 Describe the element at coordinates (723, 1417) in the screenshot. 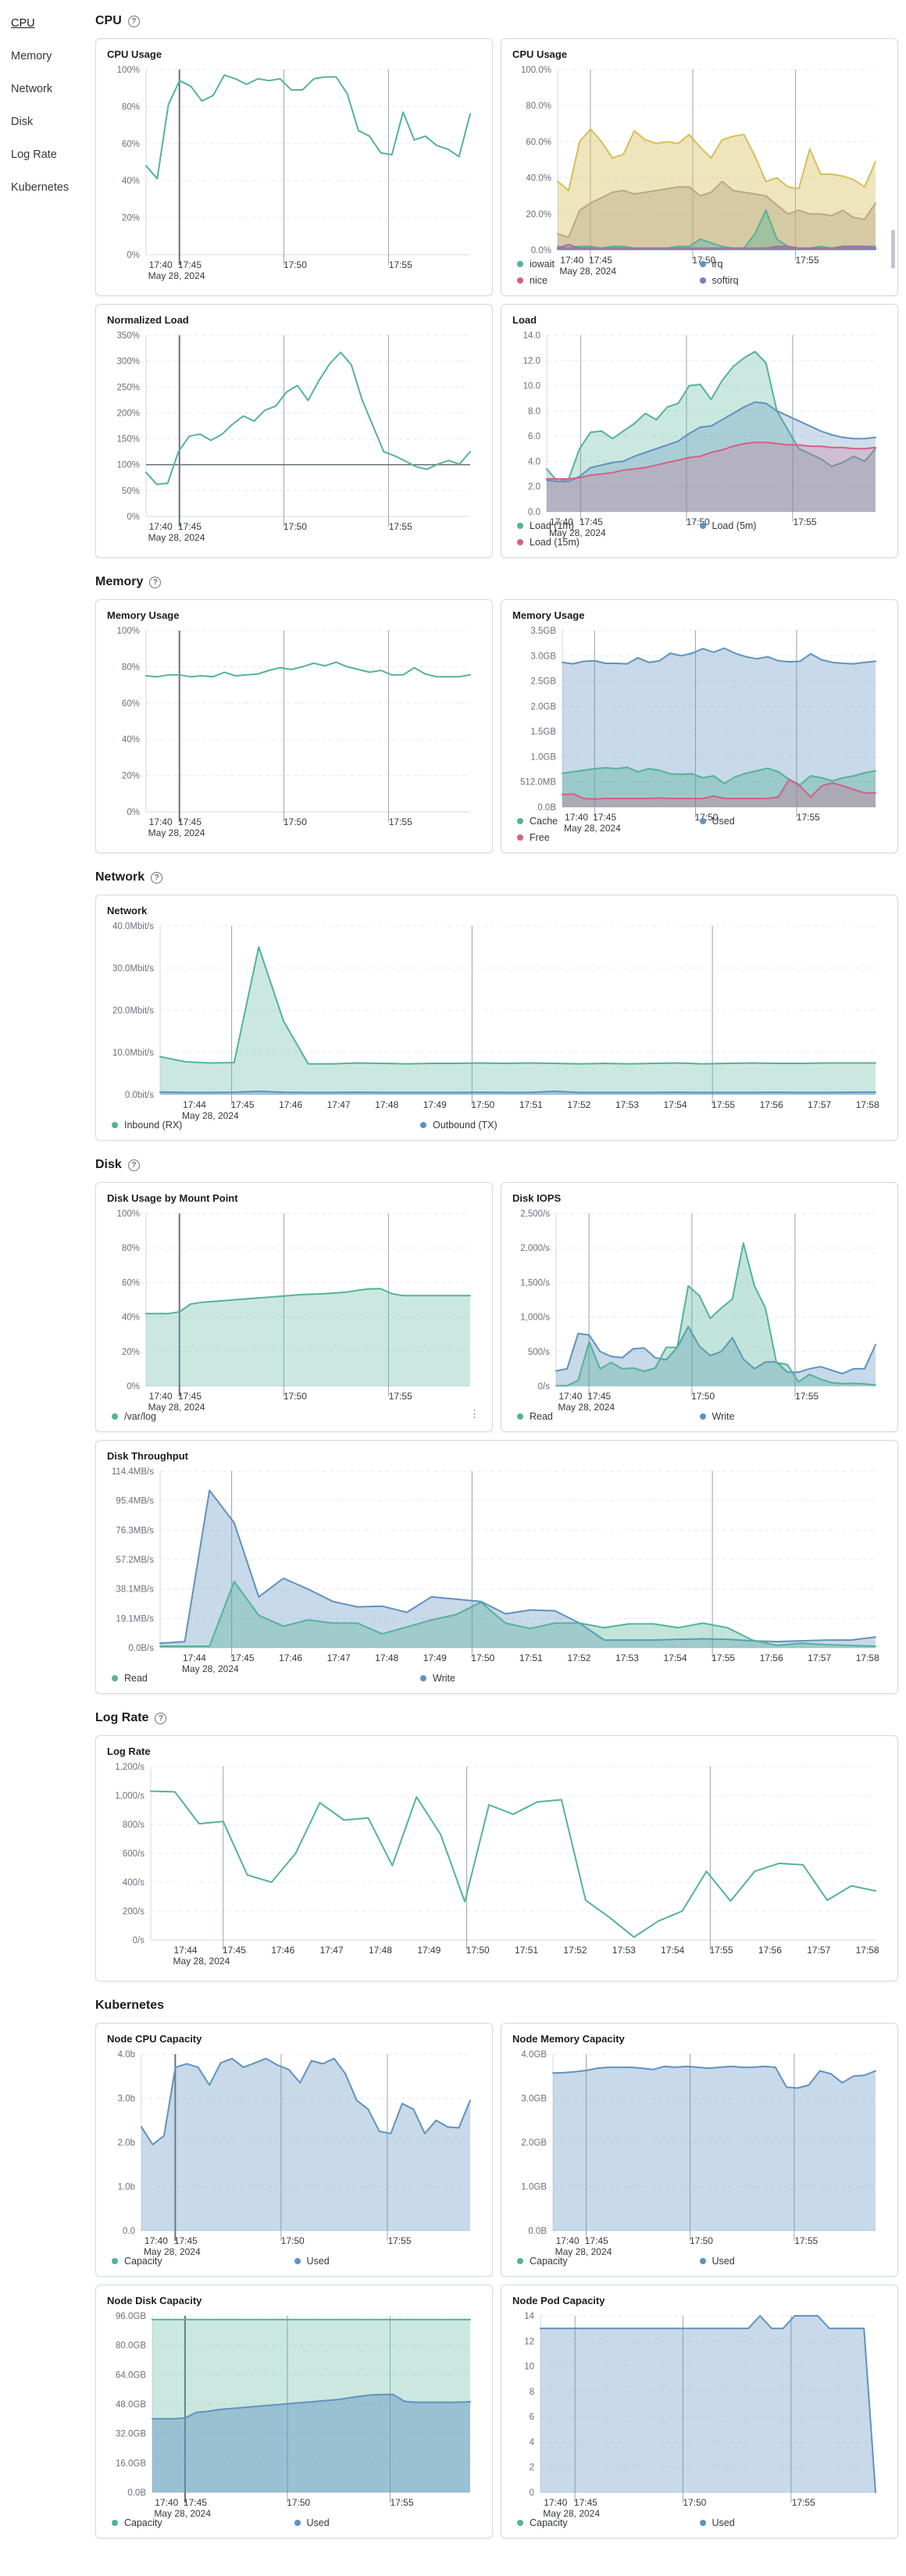

I see `legend-label: Write` at that location.